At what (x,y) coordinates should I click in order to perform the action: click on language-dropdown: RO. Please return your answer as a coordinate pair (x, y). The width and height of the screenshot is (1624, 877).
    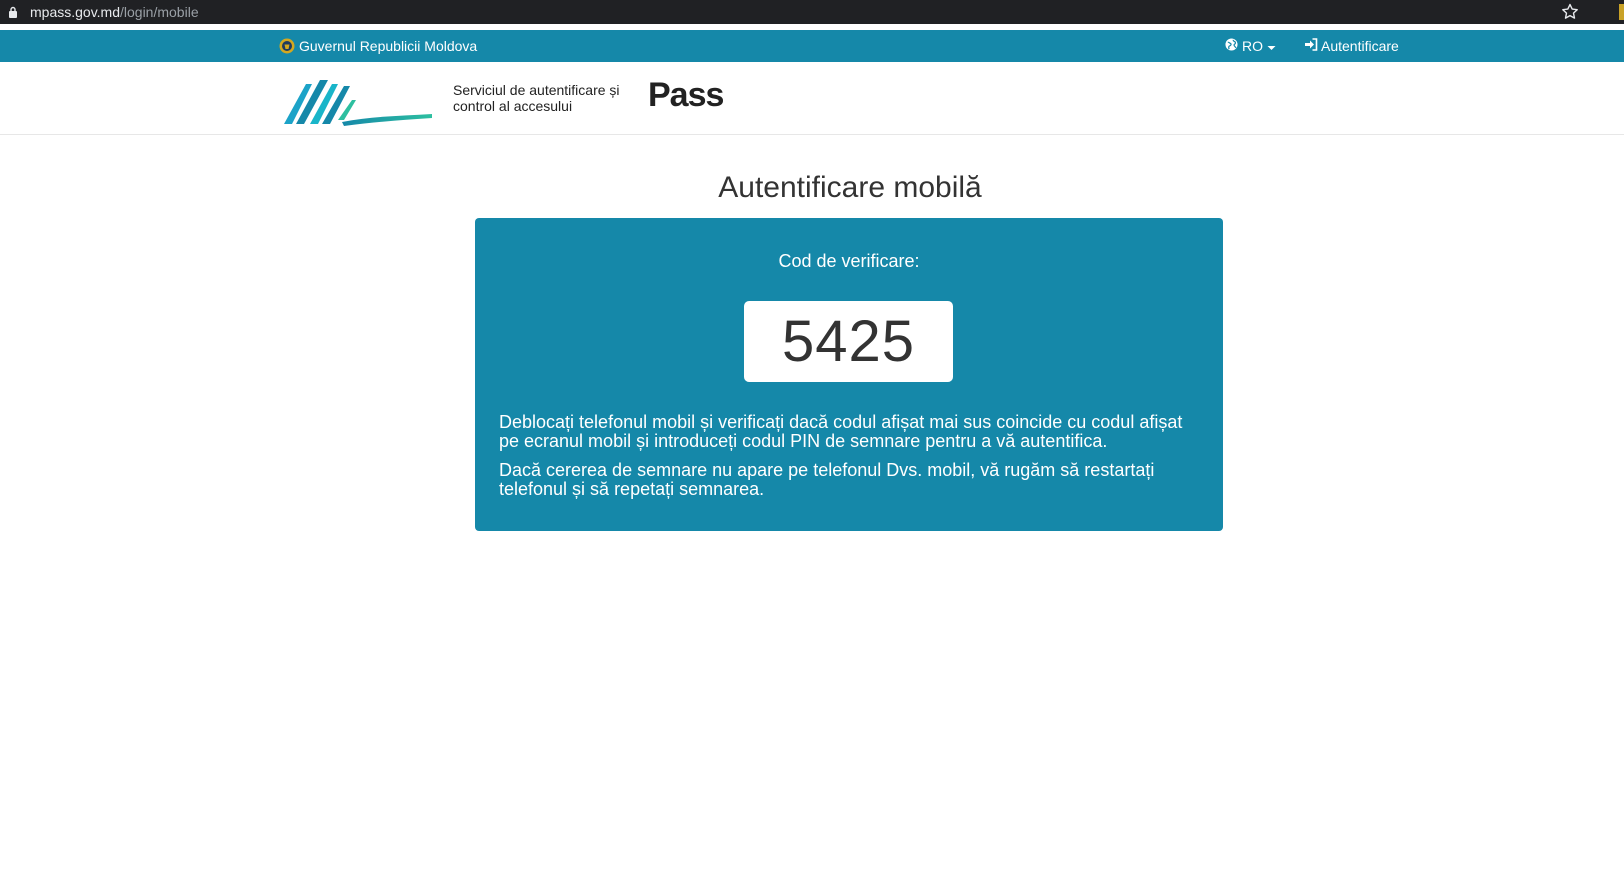
    Looking at the image, I should click on (1250, 46).